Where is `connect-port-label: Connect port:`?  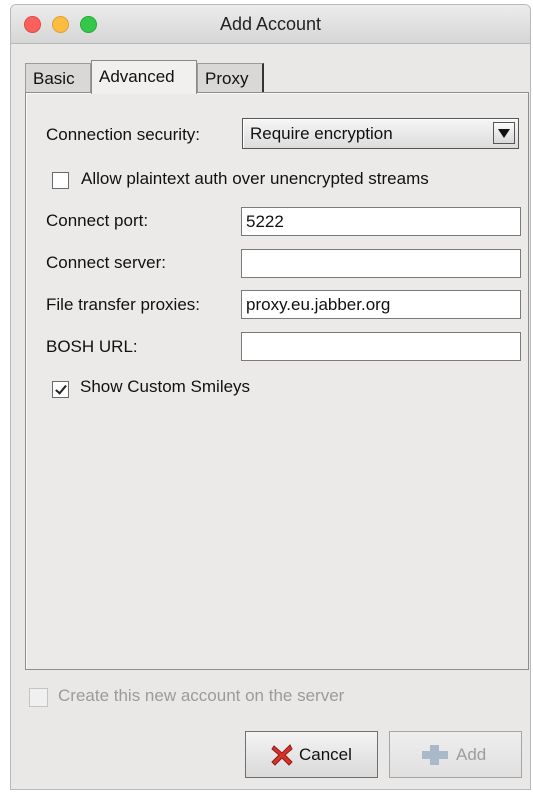 connect-port-label: Connect port: is located at coordinates (97, 220).